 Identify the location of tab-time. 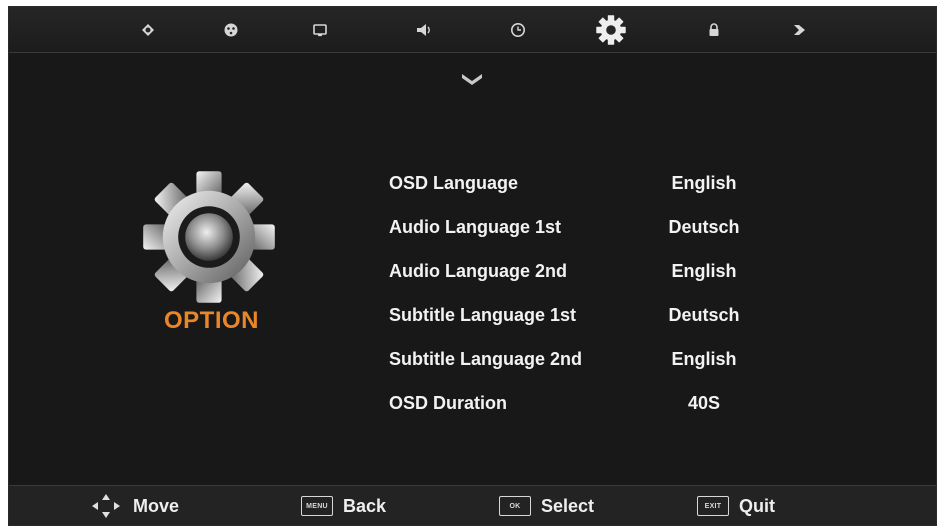
(518, 30).